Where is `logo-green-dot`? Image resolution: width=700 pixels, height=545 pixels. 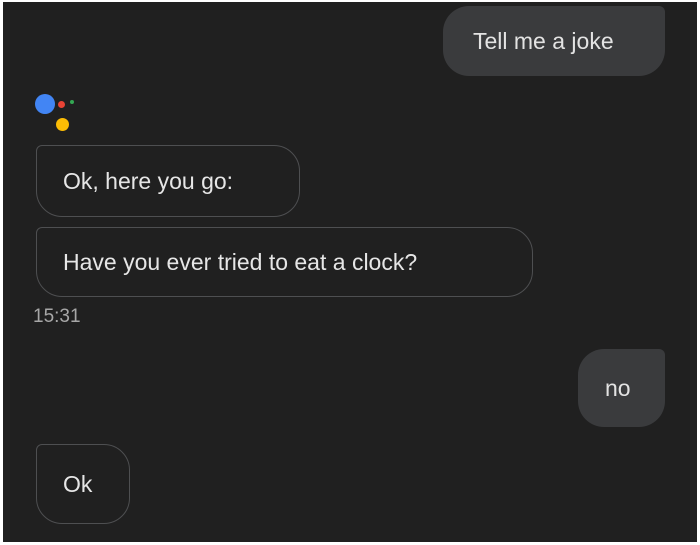 logo-green-dot is located at coordinates (72, 102).